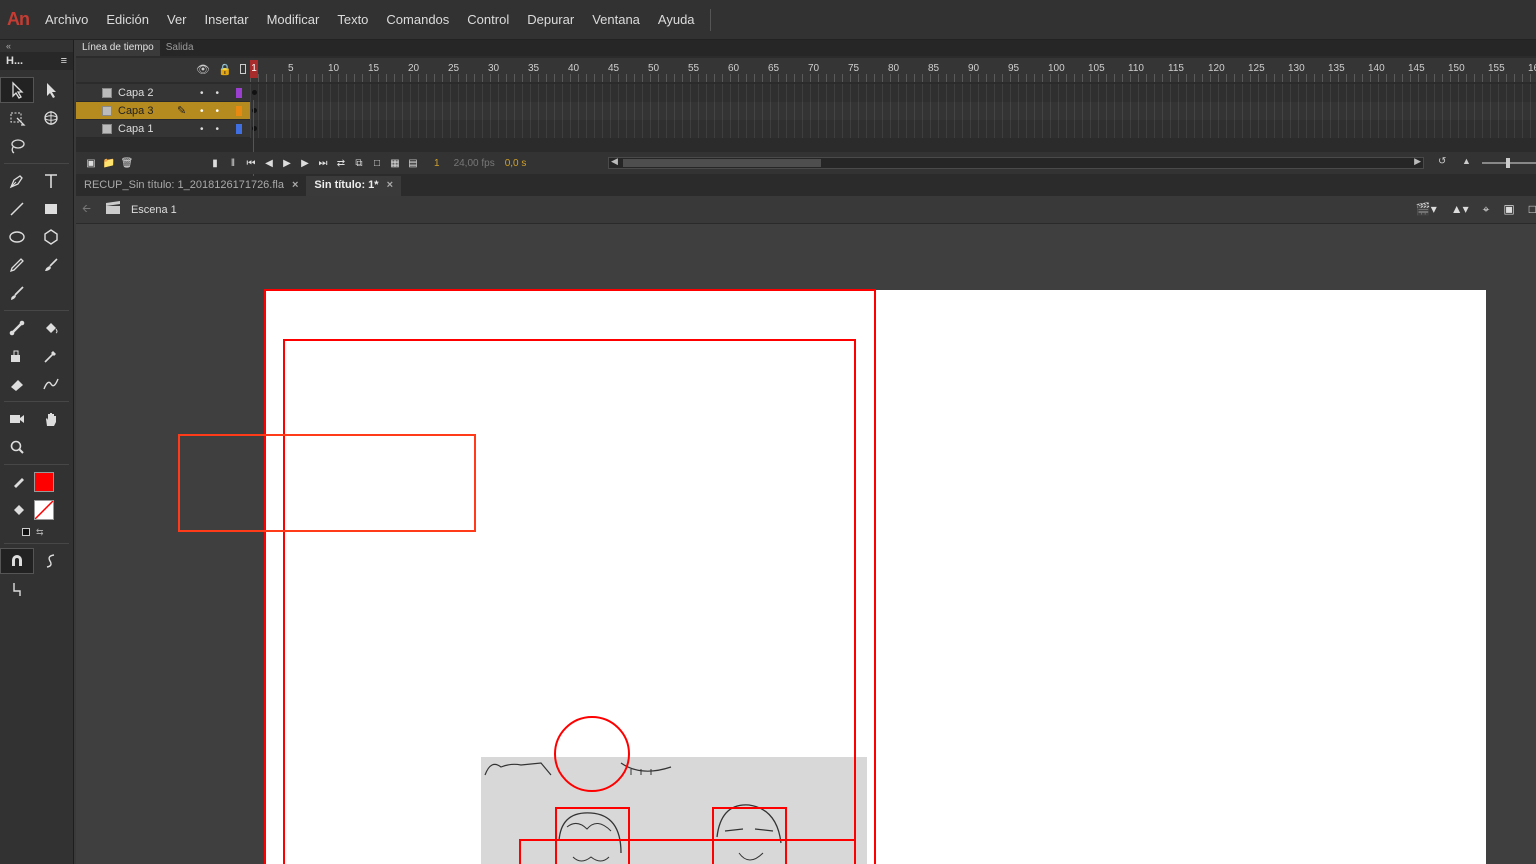 This screenshot has height=864, width=1536. I want to click on layer-row: Capa 1 ••, so click(806, 129).